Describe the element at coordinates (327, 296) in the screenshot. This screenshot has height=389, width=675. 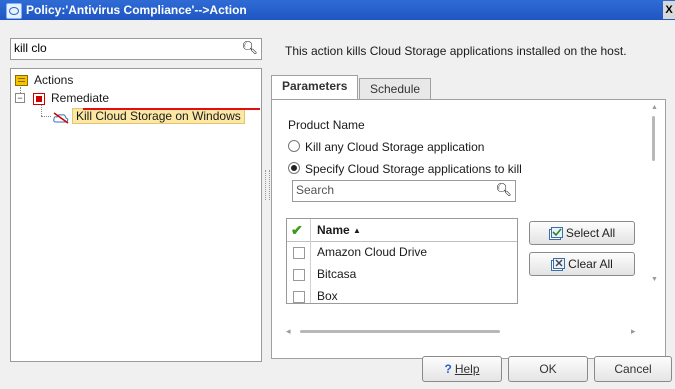
I see `row-name: Box` at that location.